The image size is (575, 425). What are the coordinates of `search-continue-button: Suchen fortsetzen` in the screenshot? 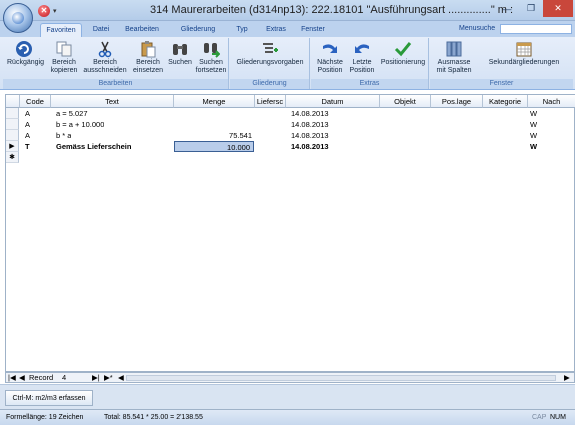 It's located at (211, 57).